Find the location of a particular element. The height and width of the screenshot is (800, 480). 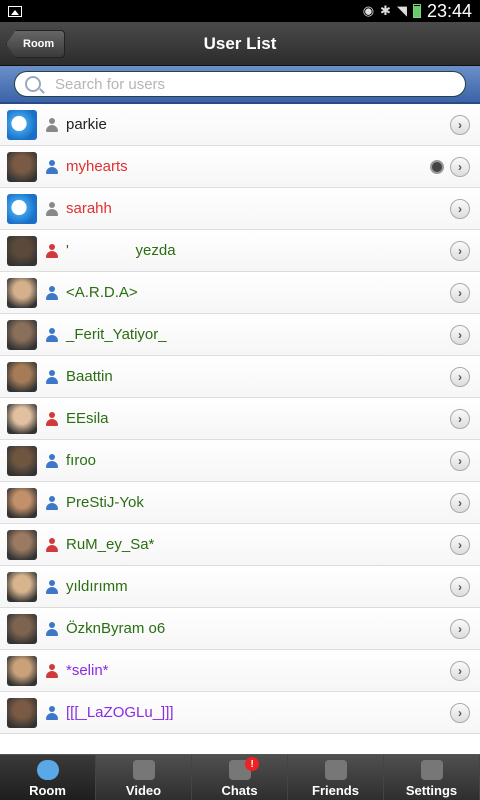

user-row: myhearts › is located at coordinates (240, 167).